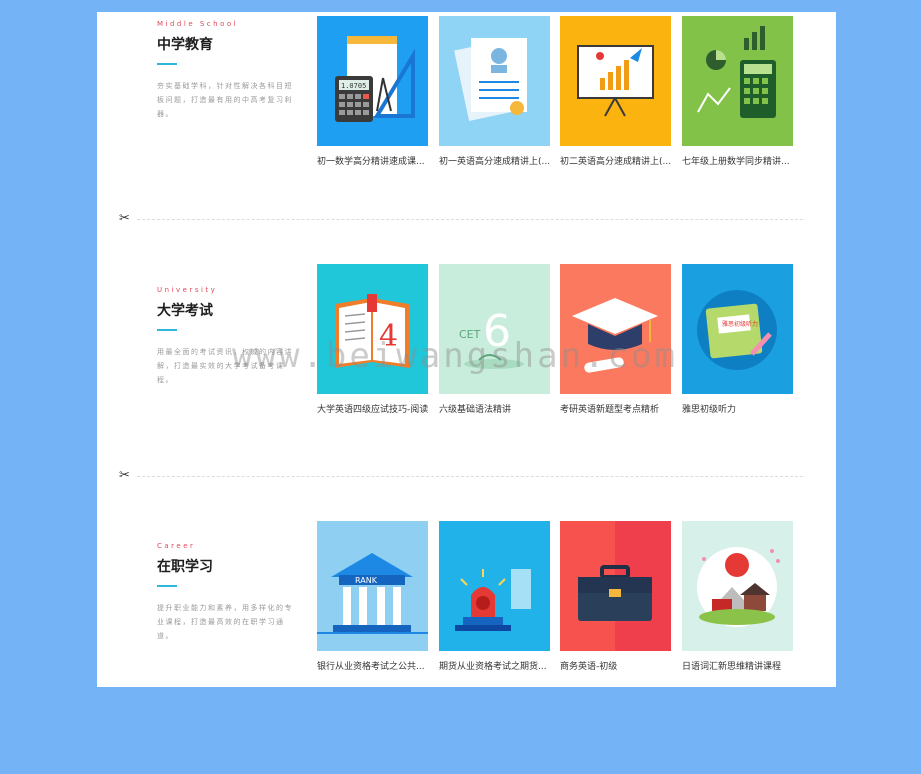 This screenshot has width=921, height=774. What do you see at coordinates (494, 408) in the screenshot?
I see `course-title: 六级基础语法精讲` at bounding box center [494, 408].